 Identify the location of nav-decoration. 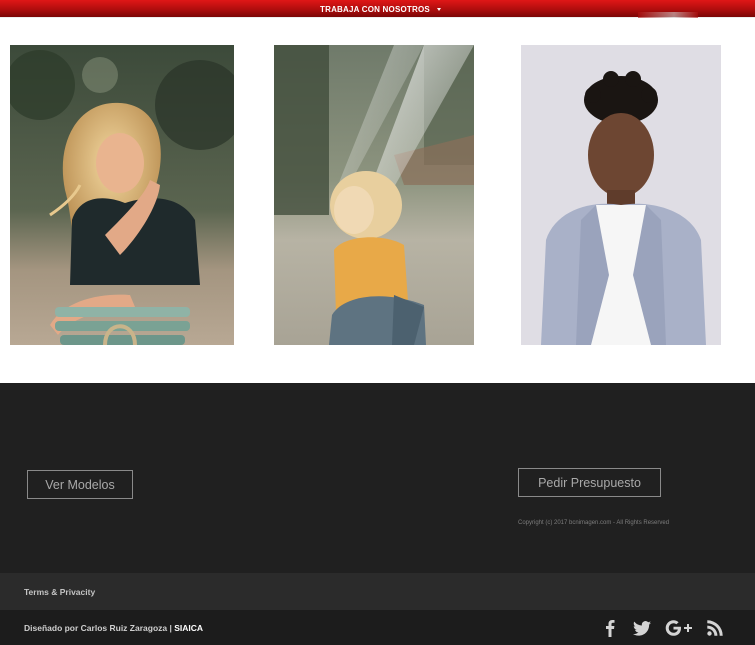
(668, 15).